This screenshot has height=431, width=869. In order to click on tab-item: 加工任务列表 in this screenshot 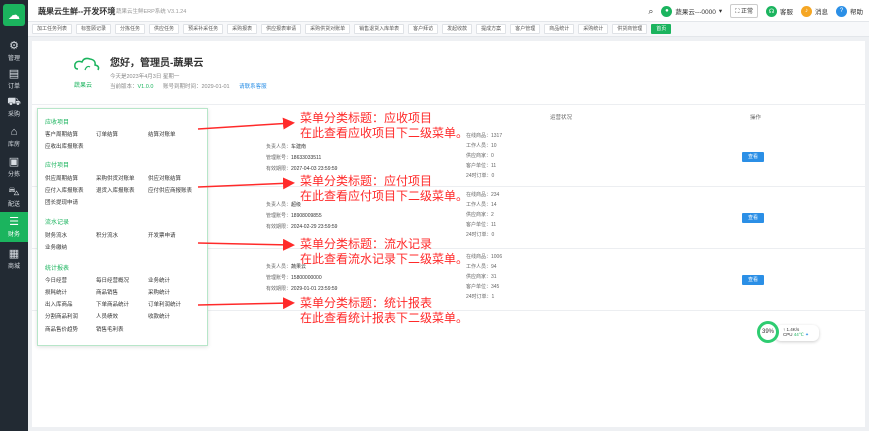, I will do `click(52, 29)`.